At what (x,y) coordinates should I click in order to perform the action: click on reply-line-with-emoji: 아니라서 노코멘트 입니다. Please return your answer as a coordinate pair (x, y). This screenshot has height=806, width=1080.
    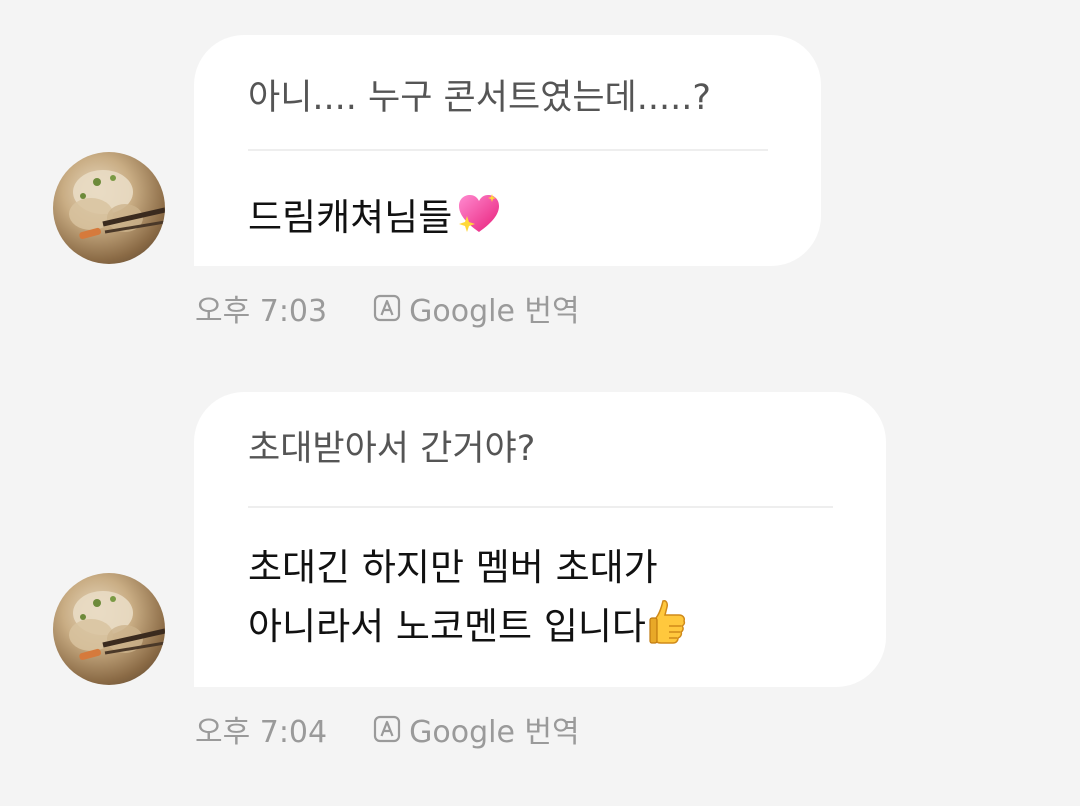
    Looking at the image, I should click on (467, 629).